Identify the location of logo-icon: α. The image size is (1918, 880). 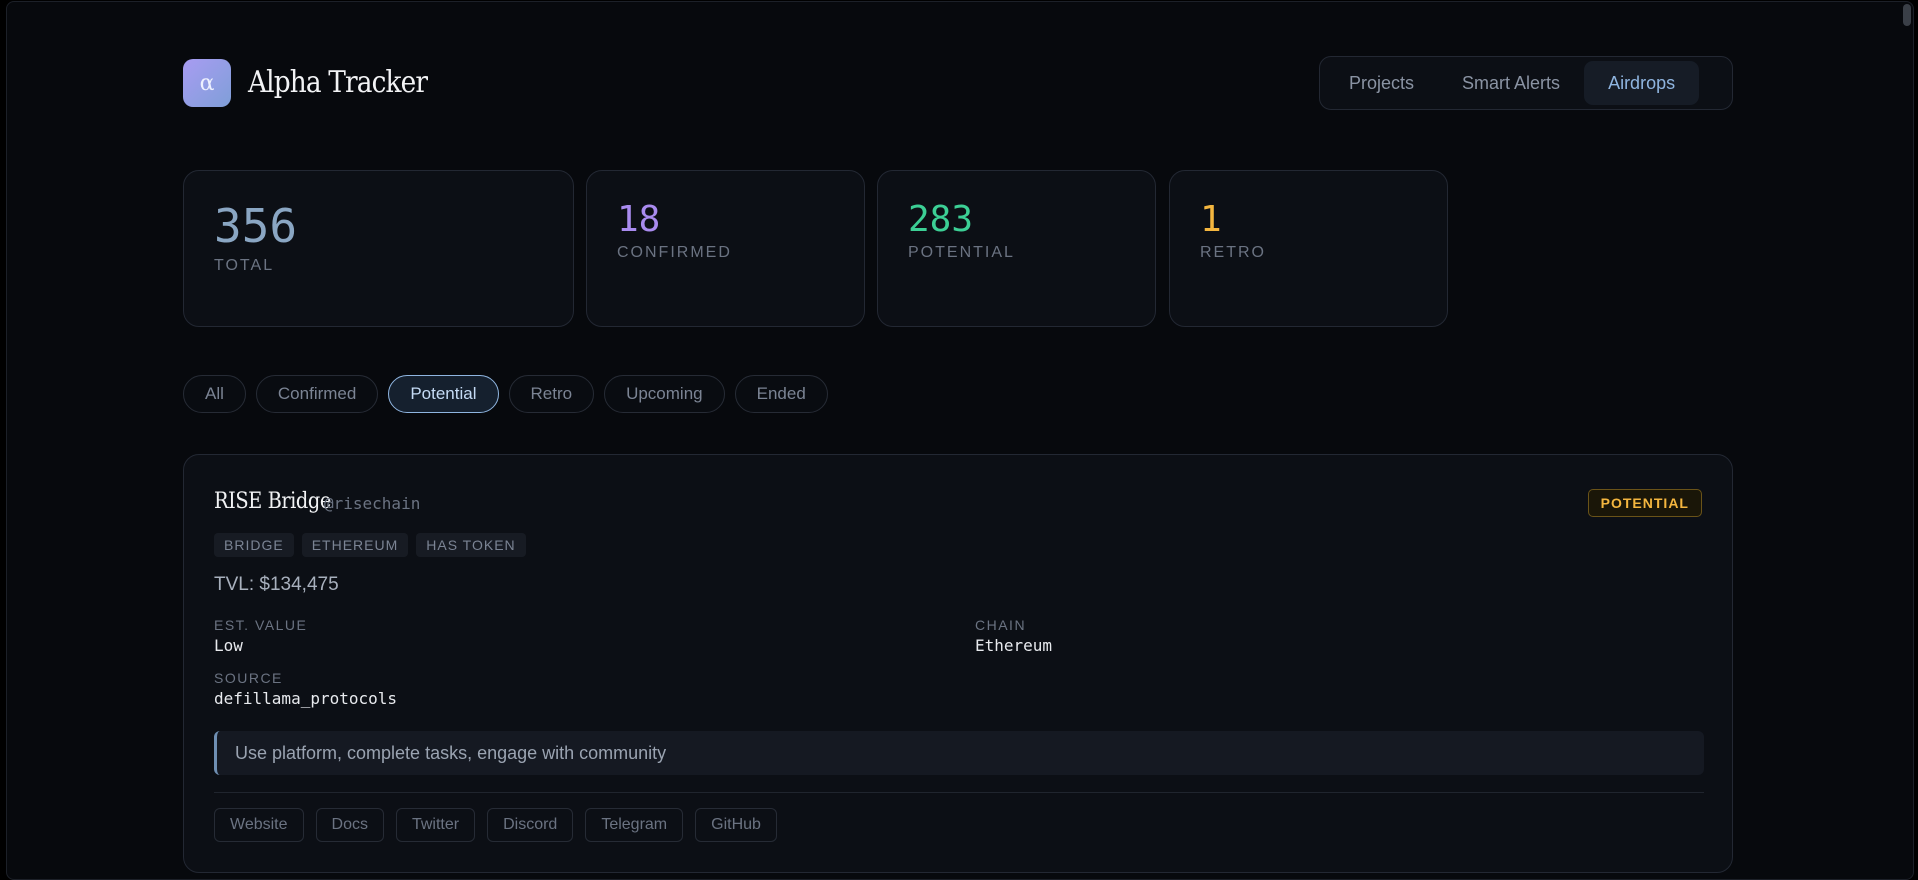
(207, 83).